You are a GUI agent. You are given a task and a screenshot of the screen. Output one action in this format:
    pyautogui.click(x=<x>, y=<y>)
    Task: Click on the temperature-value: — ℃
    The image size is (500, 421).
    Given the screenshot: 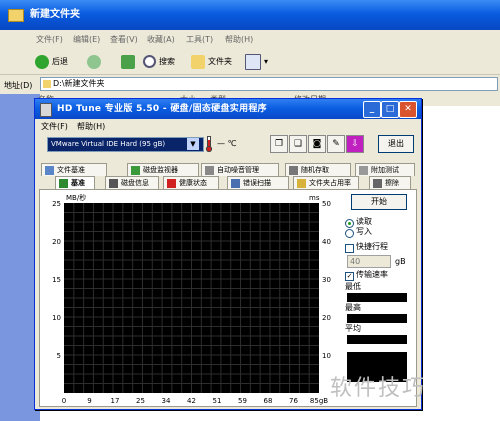 What is the action you would take?
    pyautogui.click(x=227, y=143)
    